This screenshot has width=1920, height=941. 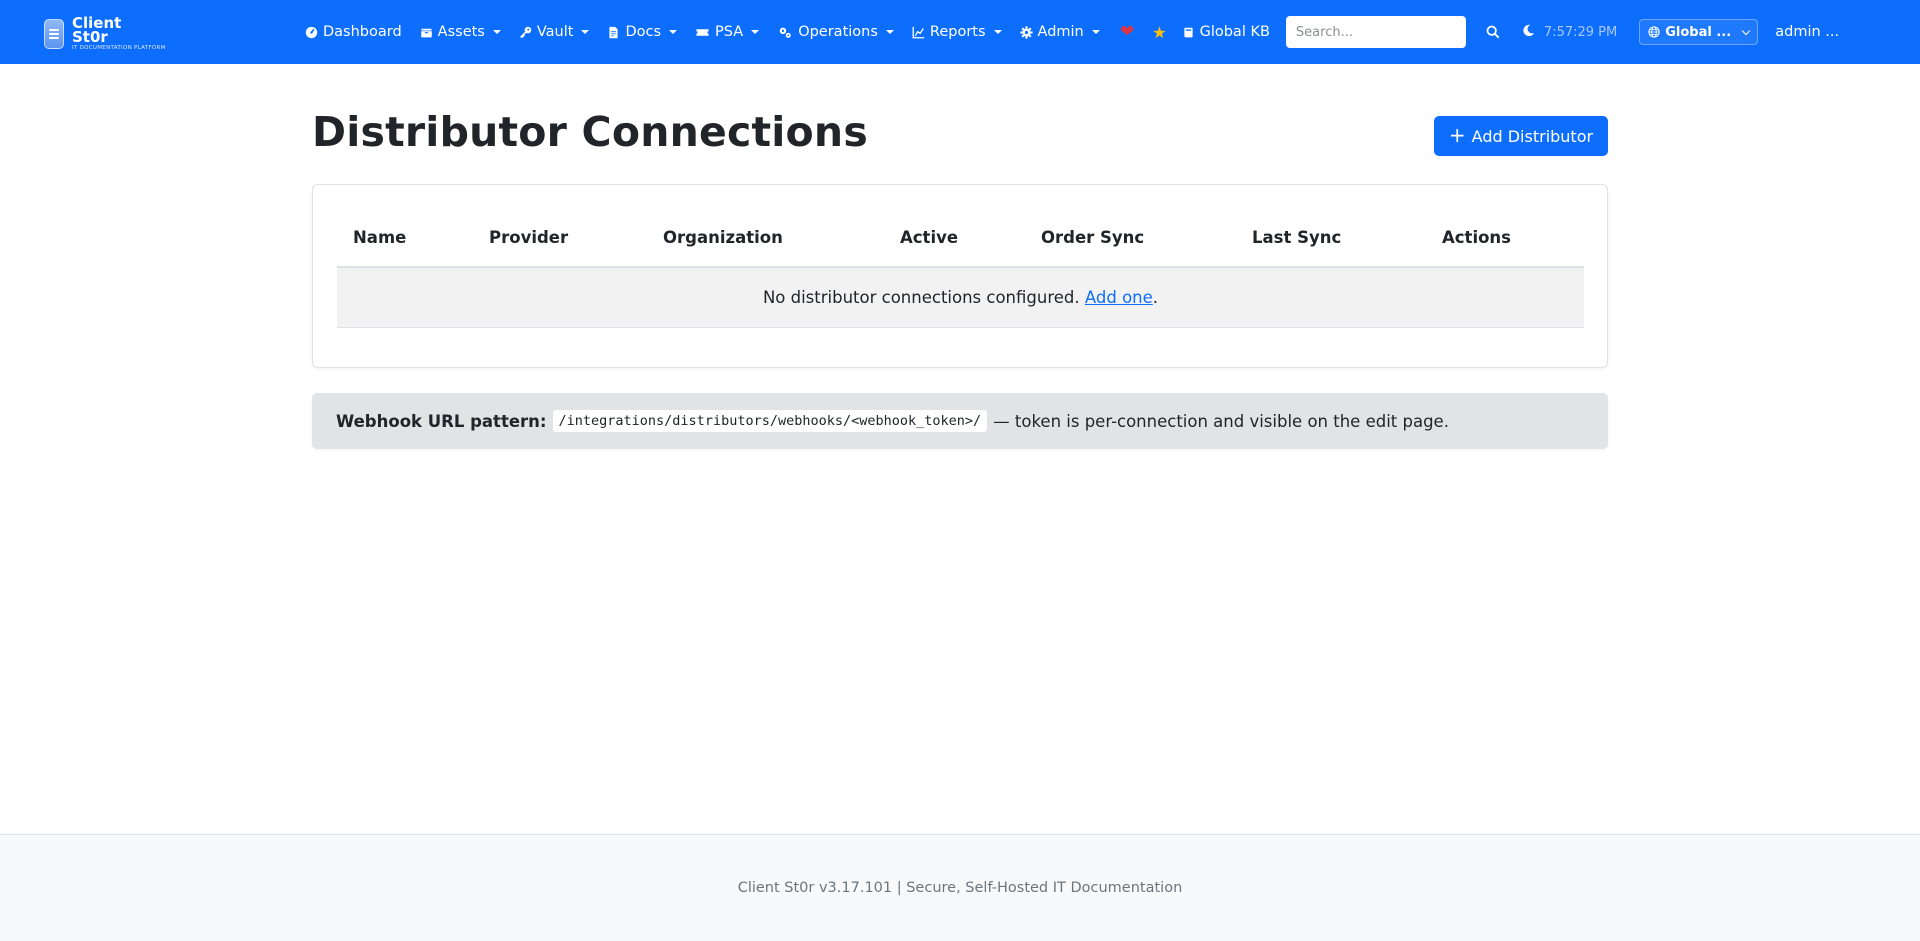 I want to click on empty-state-suffix: ., so click(x=1155, y=297).